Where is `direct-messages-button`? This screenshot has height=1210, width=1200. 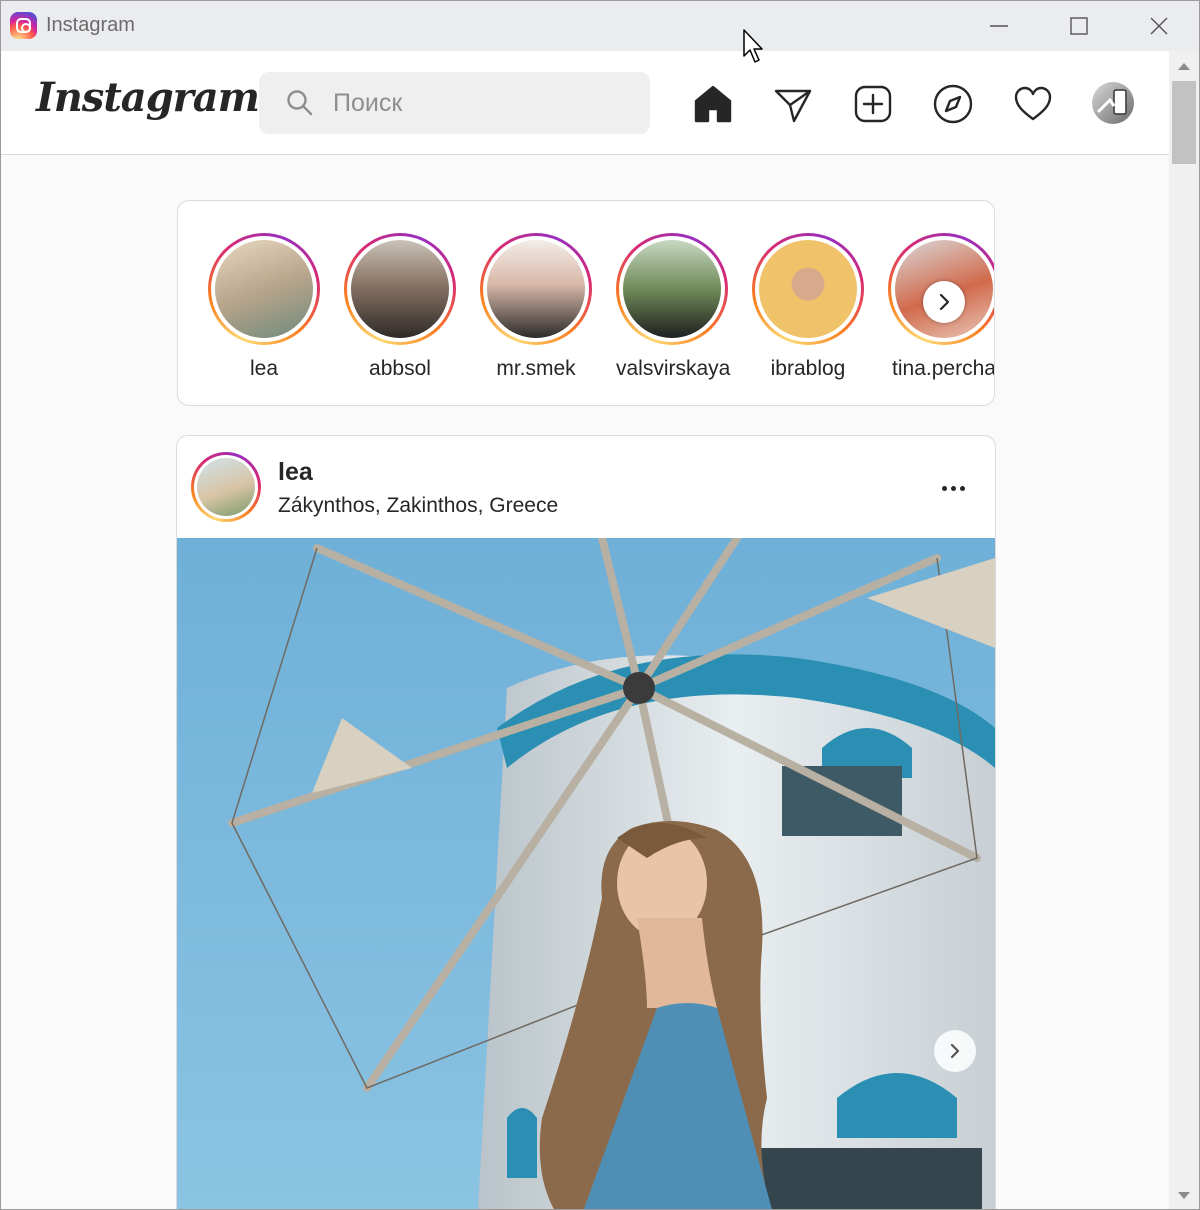
direct-messages-button is located at coordinates (793, 104).